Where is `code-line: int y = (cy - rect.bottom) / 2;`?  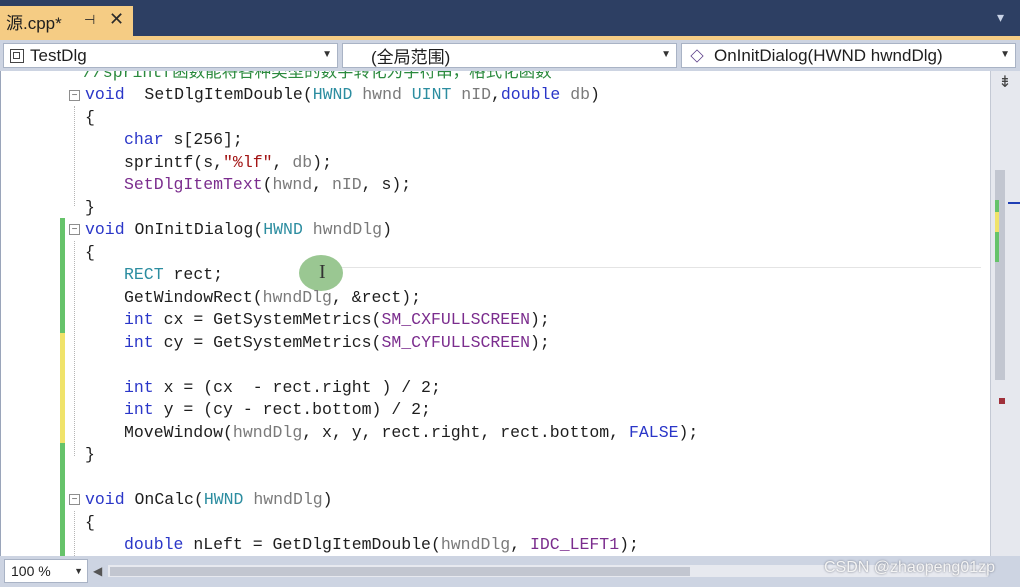
code-line: int y = (cy - rect.bottom) / 2; is located at coordinates (557, 410).